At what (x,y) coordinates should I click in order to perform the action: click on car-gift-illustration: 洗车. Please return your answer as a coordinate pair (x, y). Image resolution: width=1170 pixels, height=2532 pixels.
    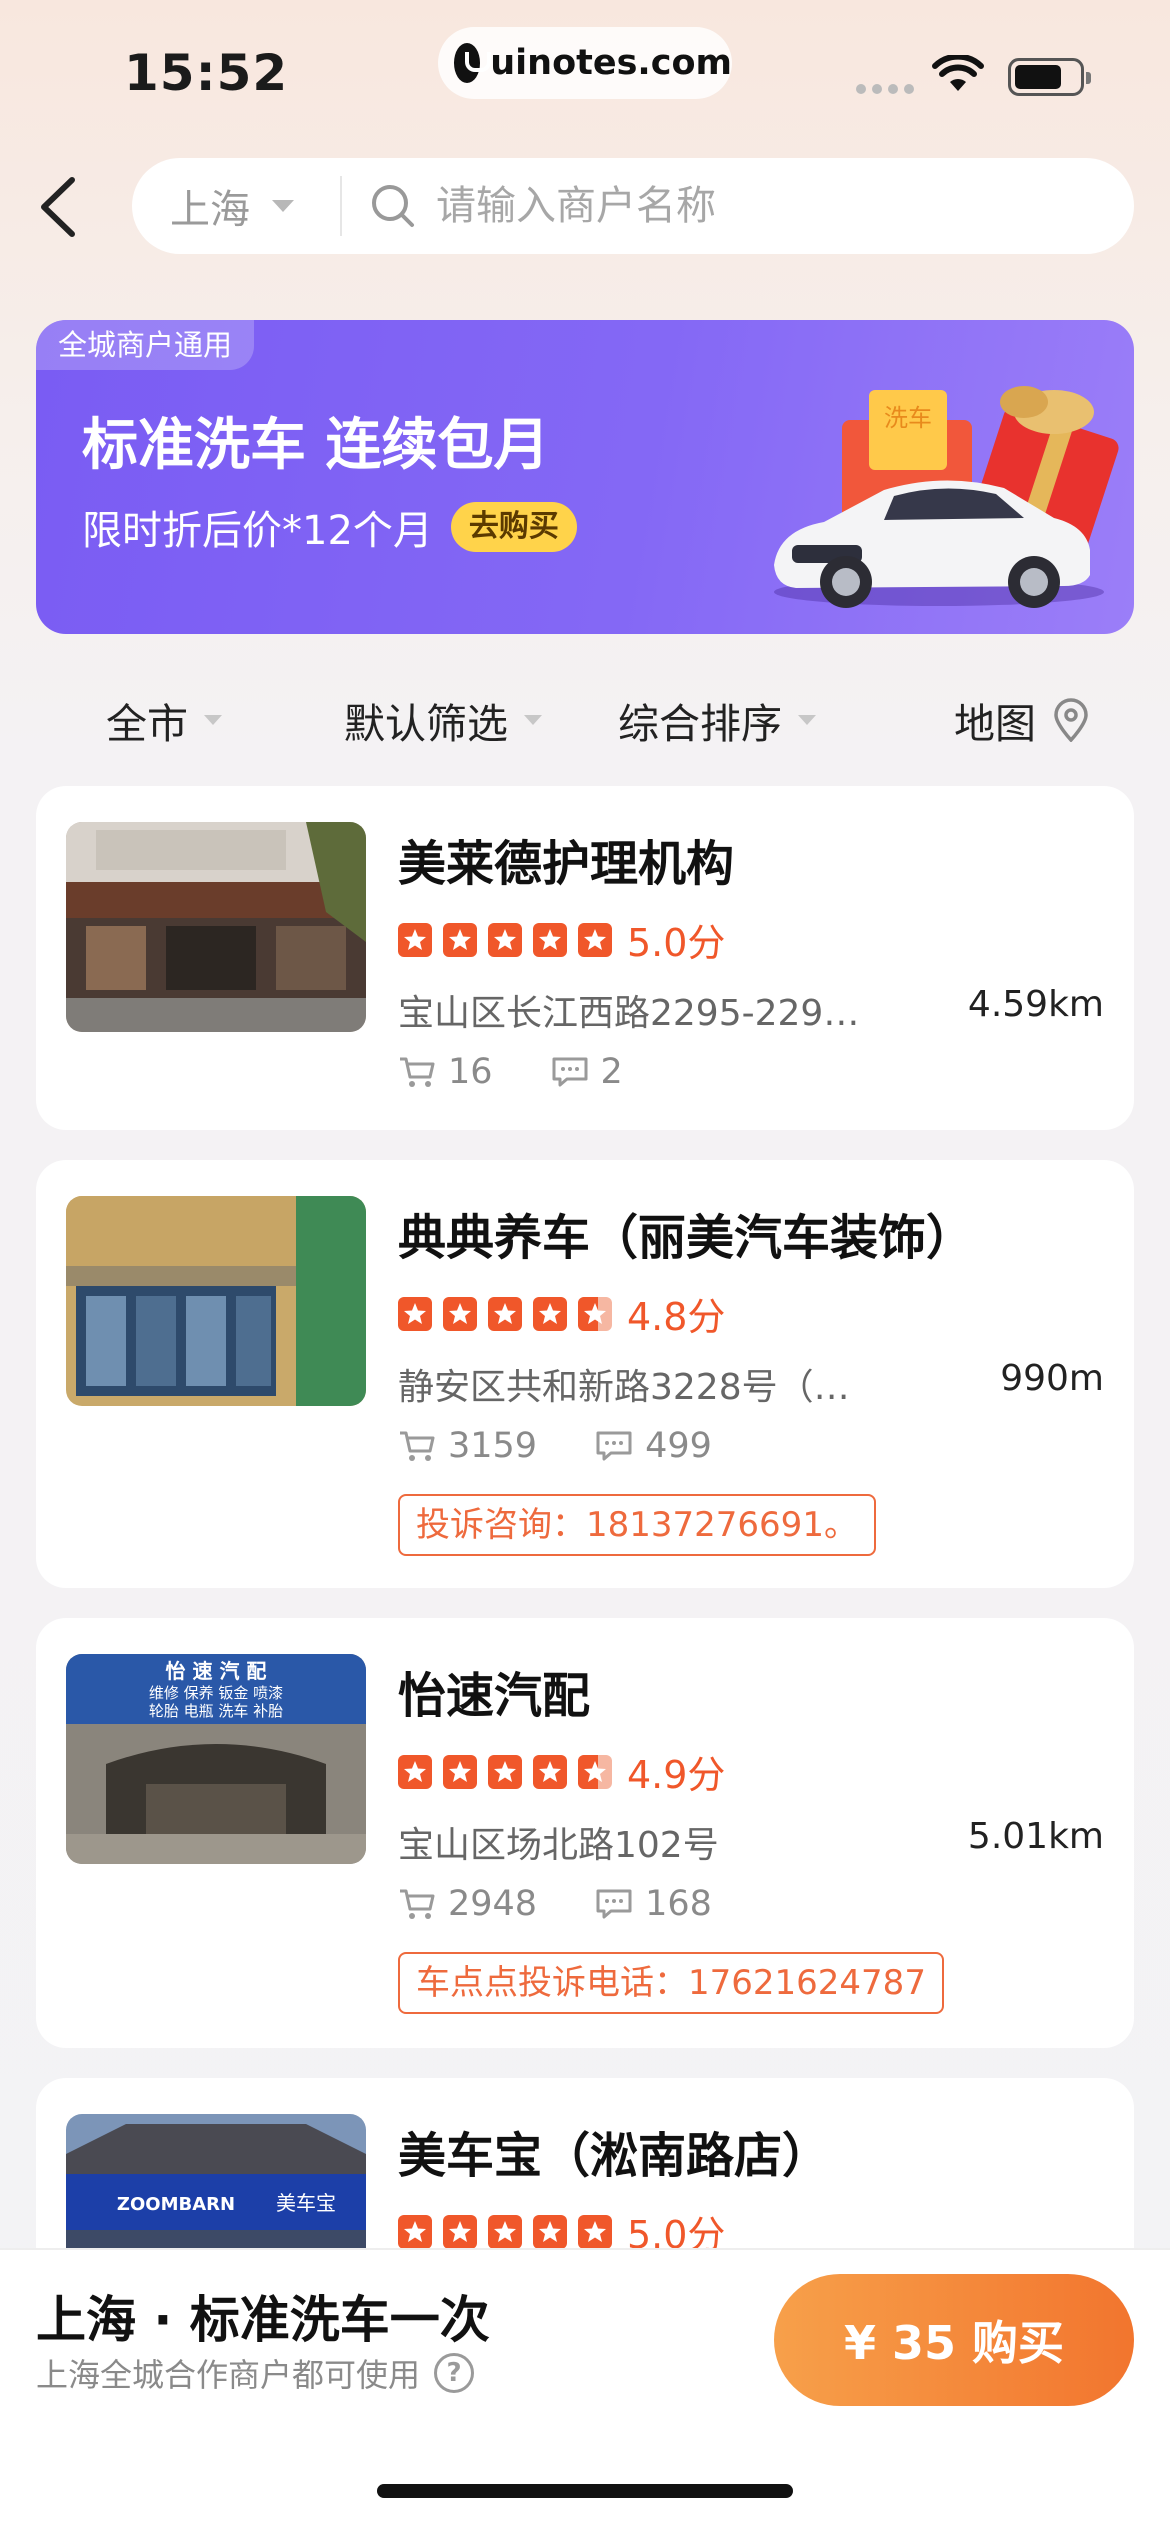
    Looking at the image, I should click on (946, 497).